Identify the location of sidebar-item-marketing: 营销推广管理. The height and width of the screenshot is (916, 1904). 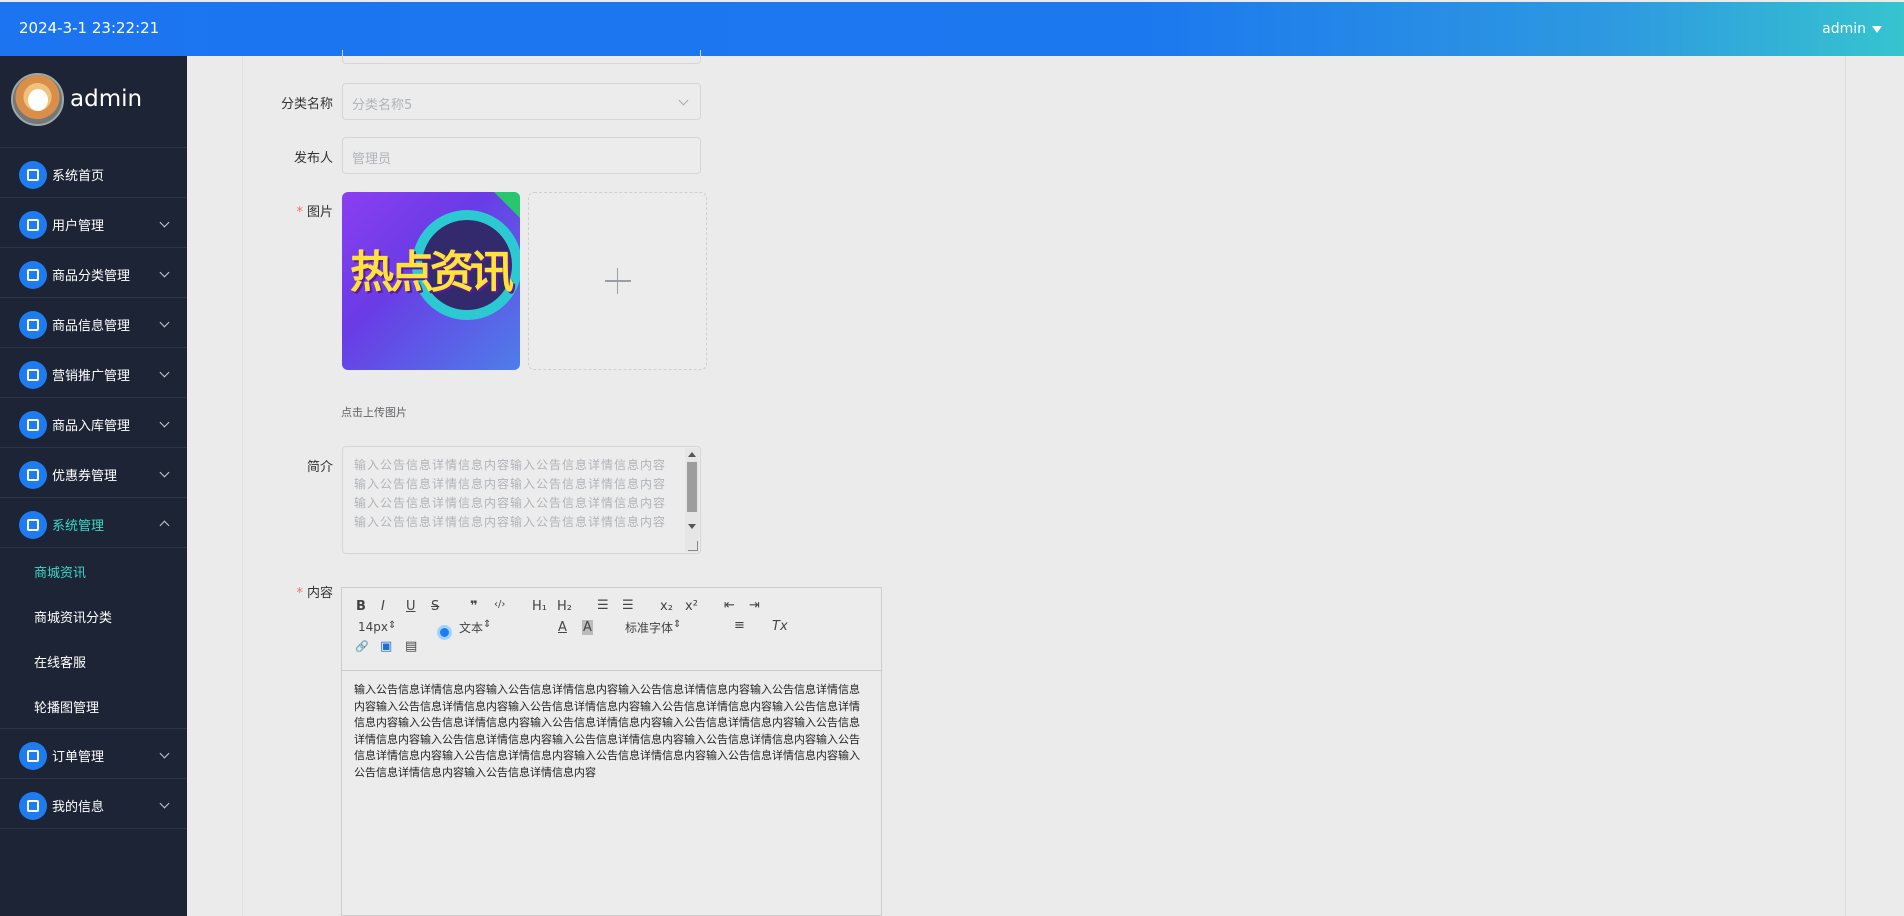
(93, 373).